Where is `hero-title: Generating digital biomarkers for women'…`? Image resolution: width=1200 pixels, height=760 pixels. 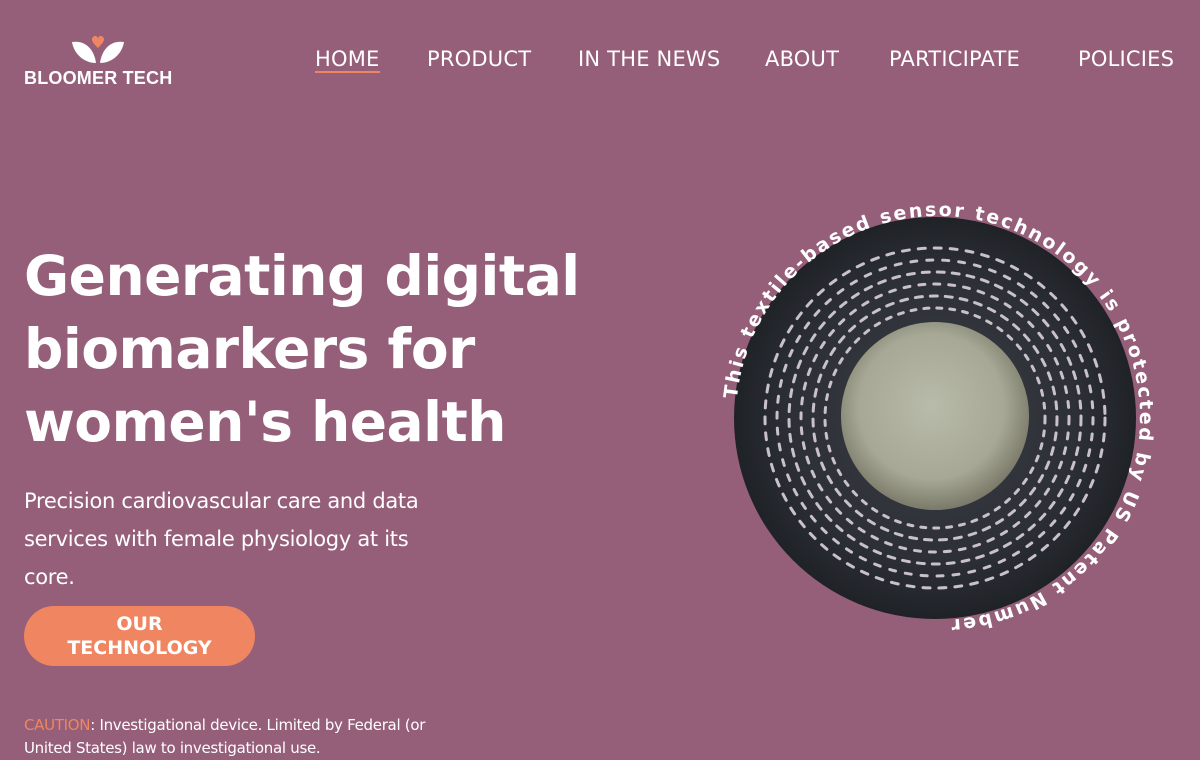
hero-title: Generating digital biomarkers for women'… is located at coordinates (324, 349).